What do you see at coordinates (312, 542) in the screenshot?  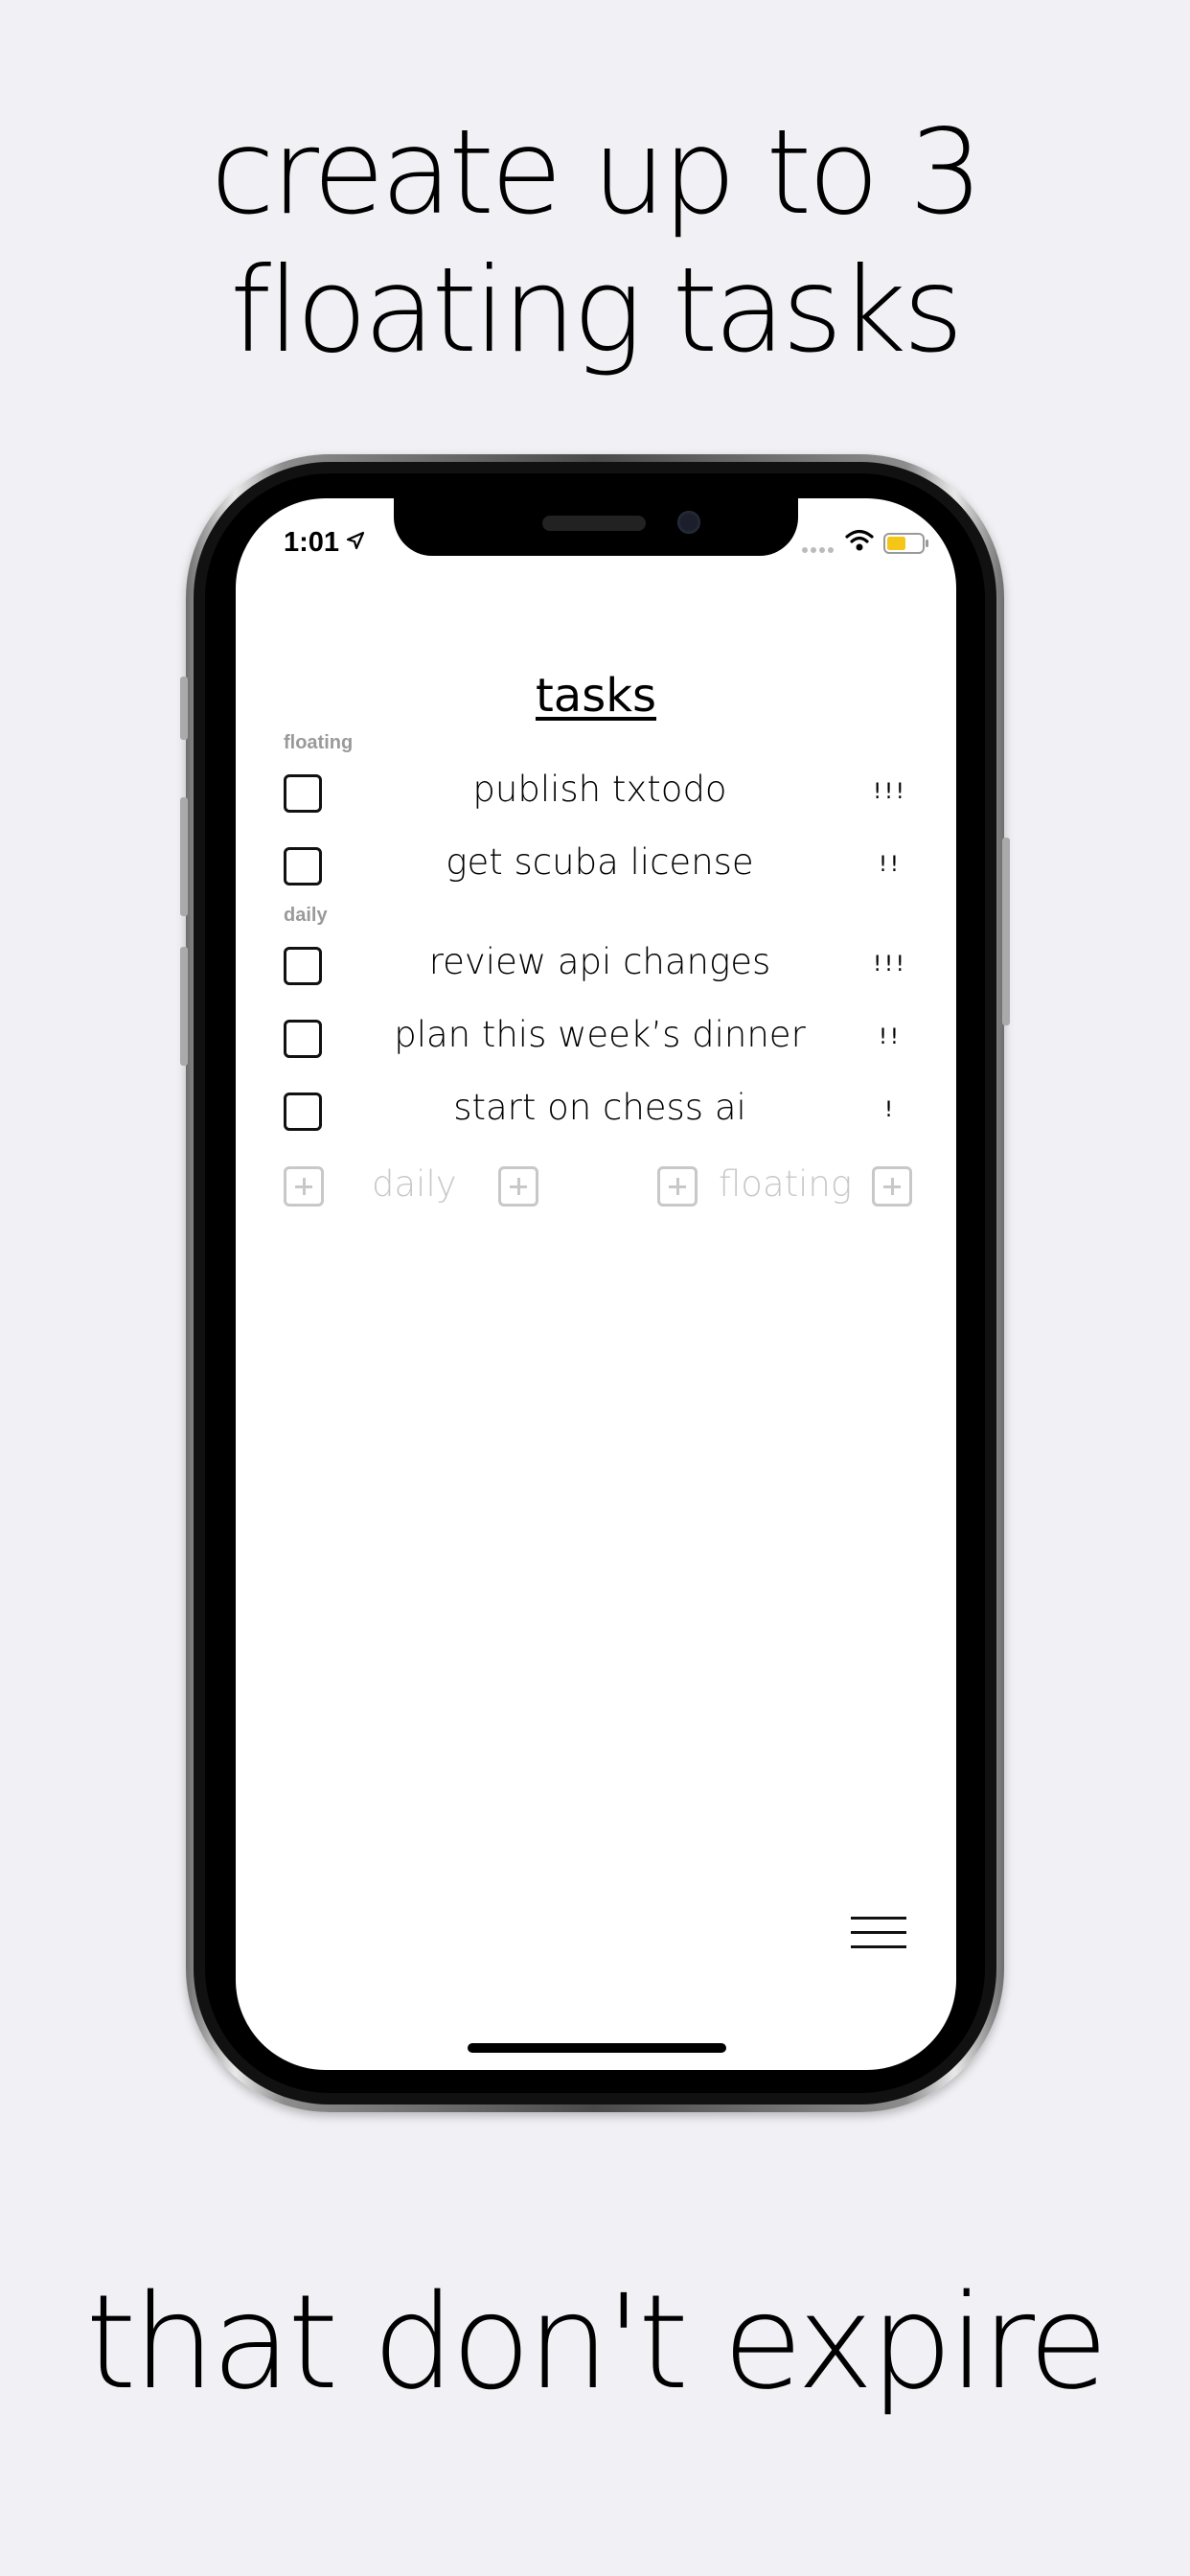 I see `status-time: 1:01` at bounding box center [312, 542].